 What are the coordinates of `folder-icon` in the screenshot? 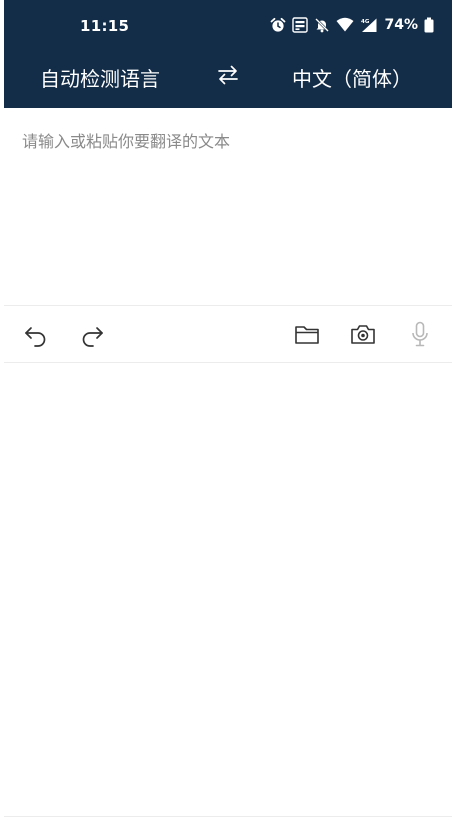 It's located at (307, 335).